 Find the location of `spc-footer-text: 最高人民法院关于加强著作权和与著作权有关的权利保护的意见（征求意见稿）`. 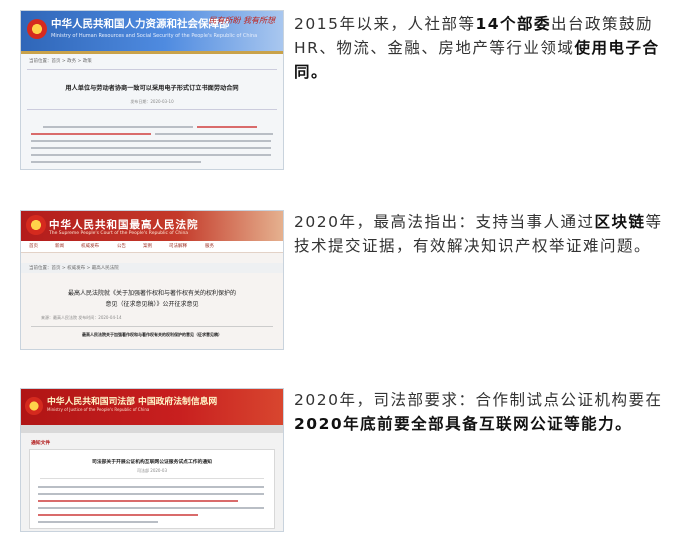

spc-footer-text: 最高人民法院关于加强著作权和与著作权有关的权利保护的意见（征求意见稿） is located at coordinates (152, 334).